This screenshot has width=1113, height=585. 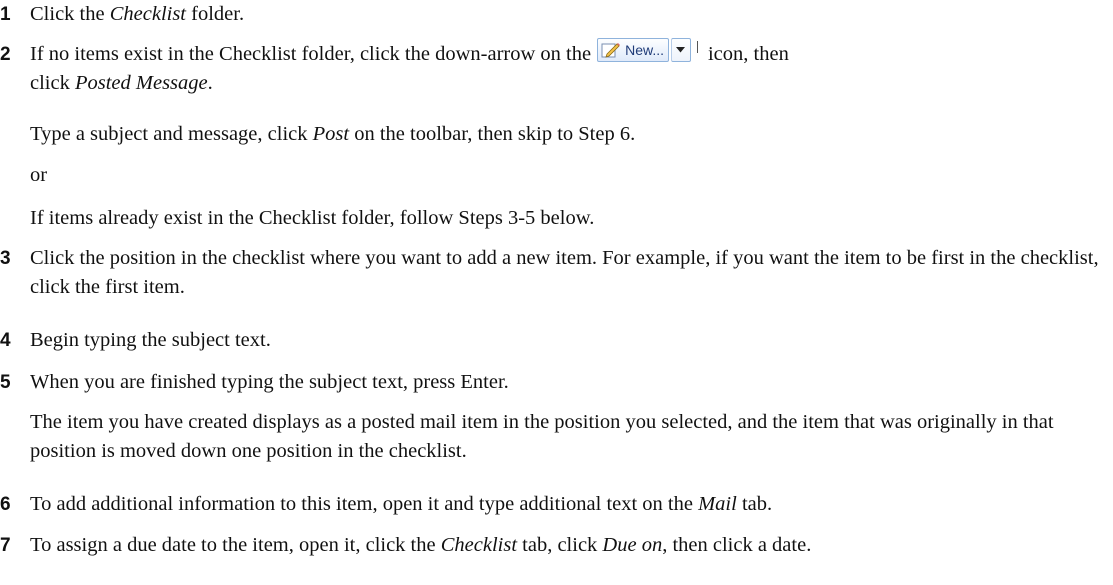 I want to click on step-number: 1, so click(x=5, y=14).